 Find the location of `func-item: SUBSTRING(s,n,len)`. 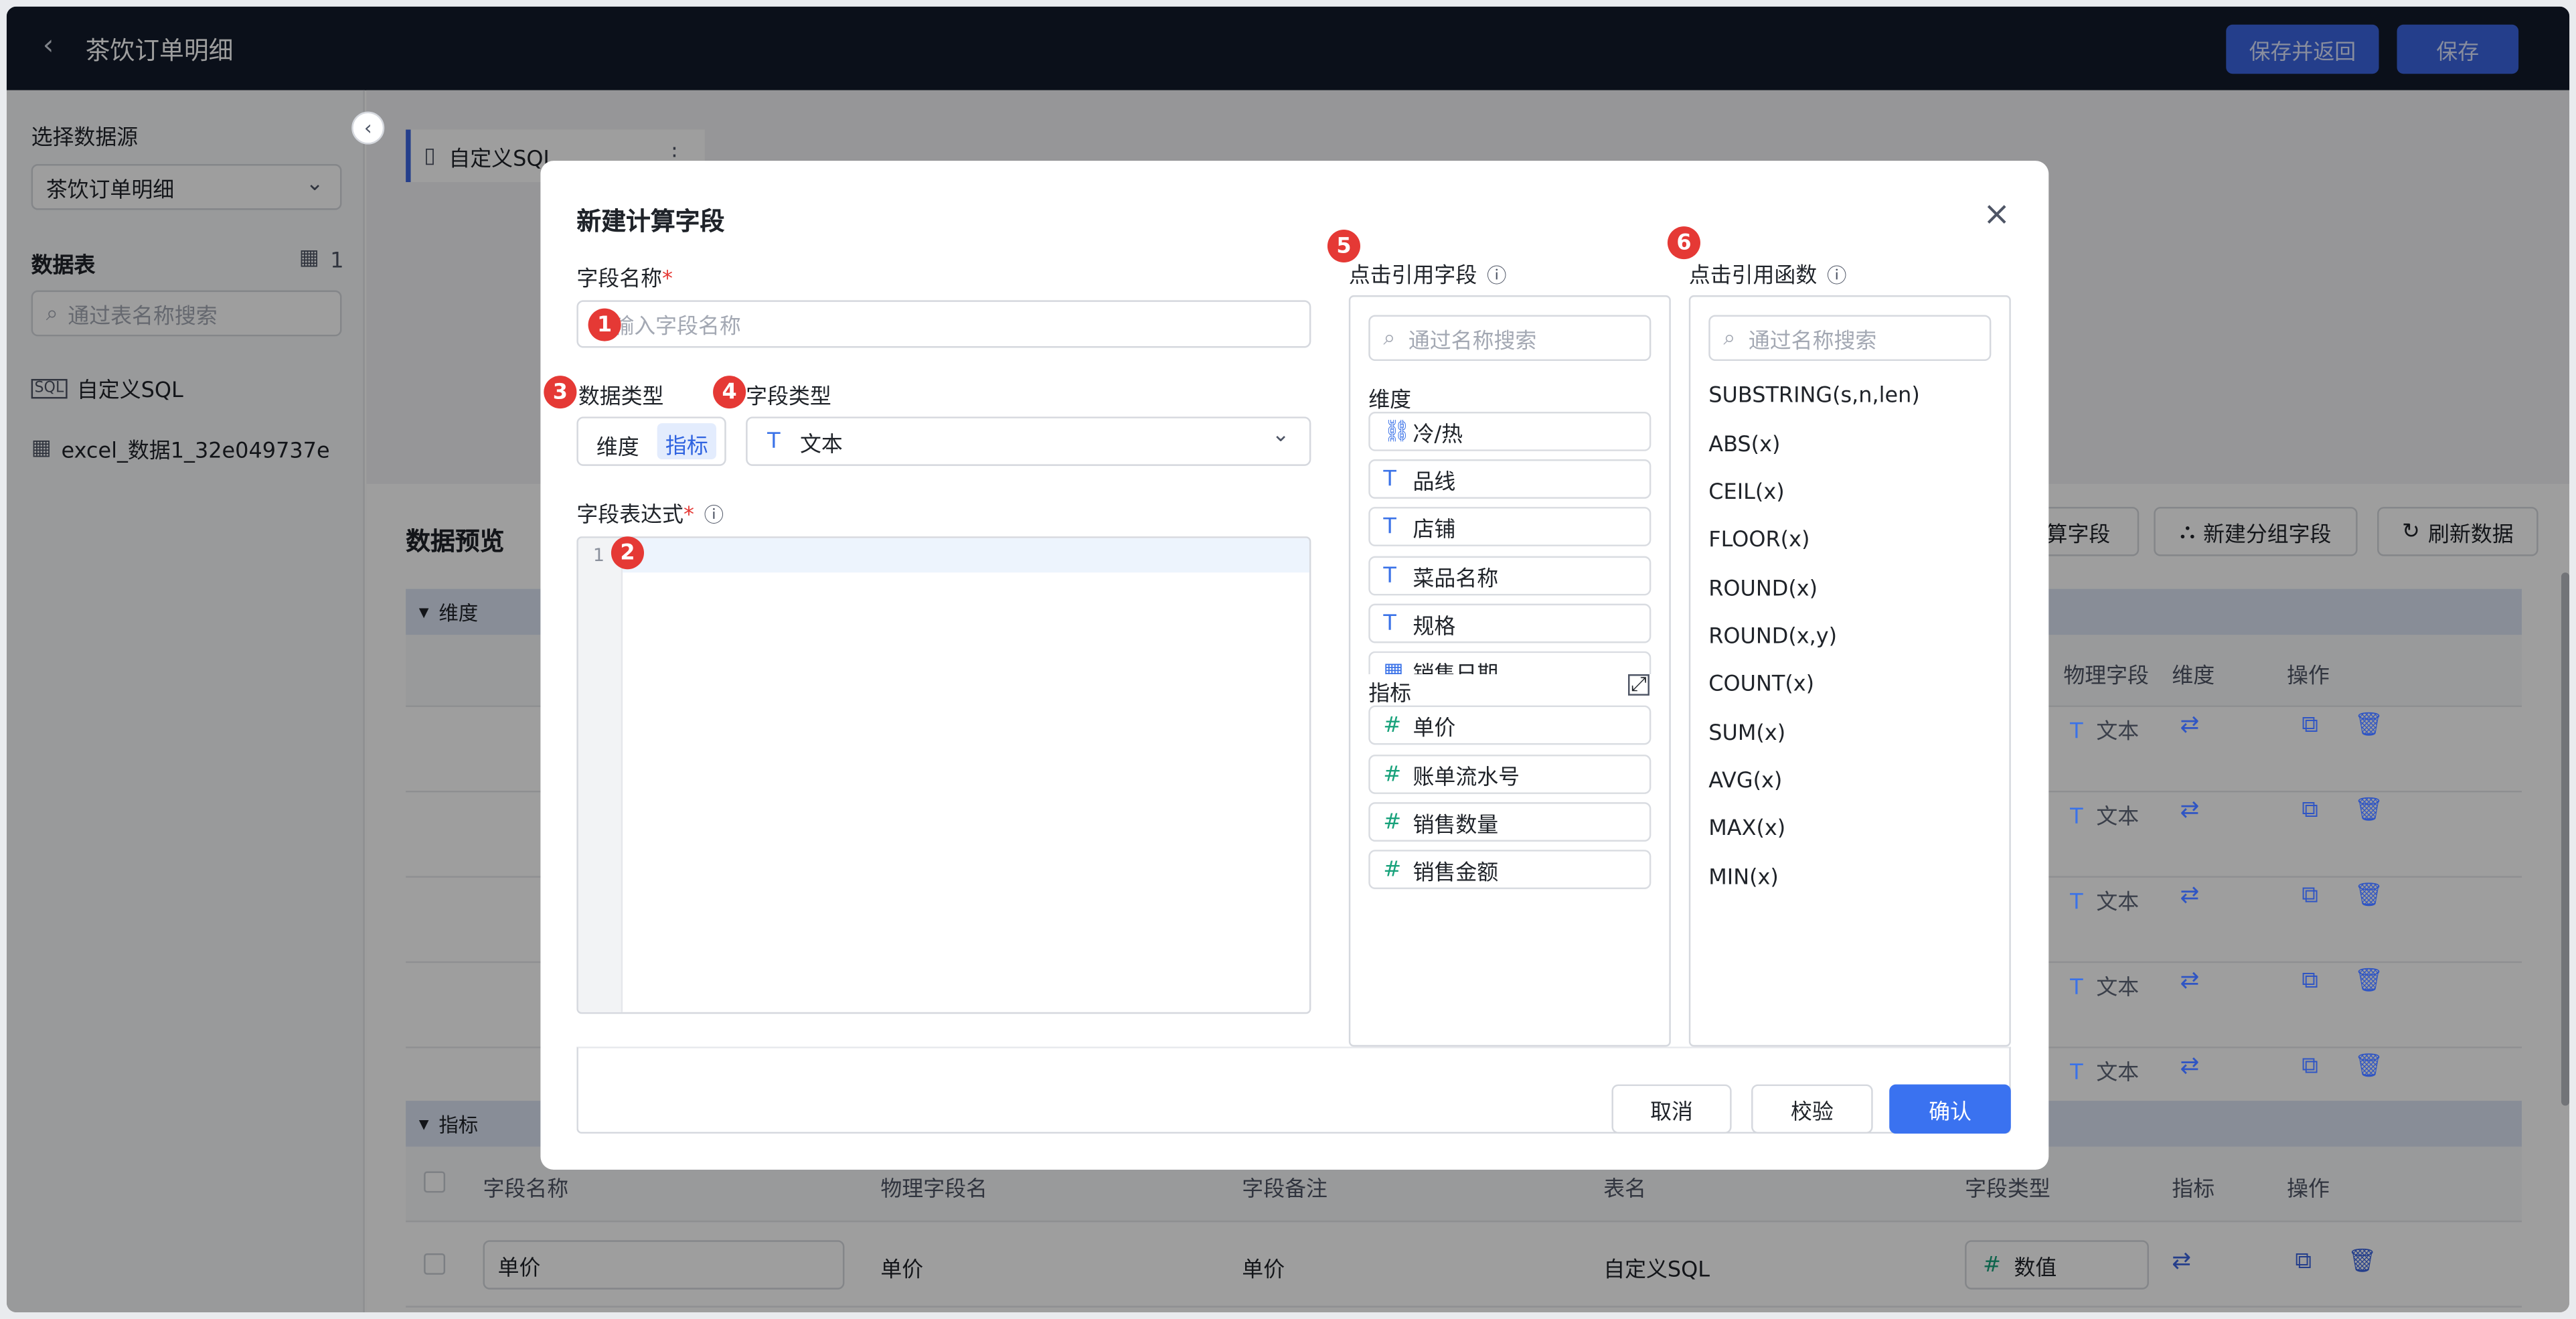

func-item: SUBSTRING(s,n,len) is located at coordinates (1814, 396).